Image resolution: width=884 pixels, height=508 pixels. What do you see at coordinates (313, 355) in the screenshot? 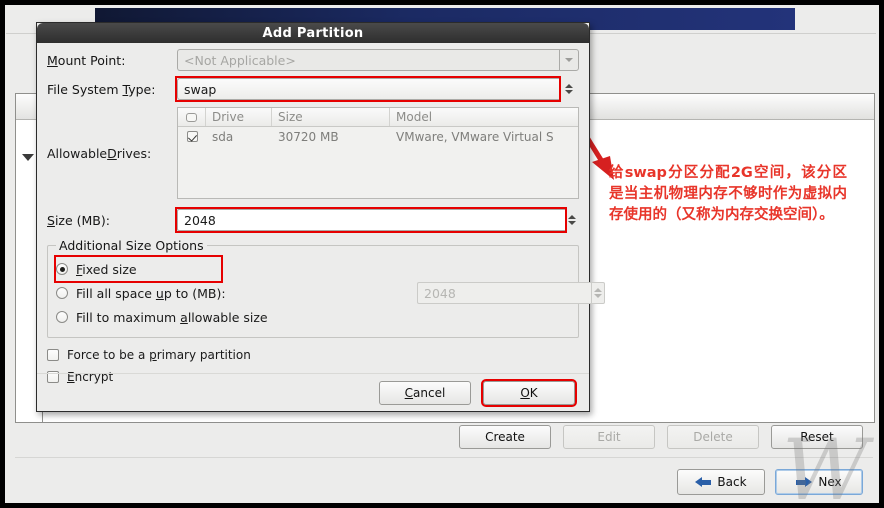
I see `force-primary-checkbox-row: Force to be a primary partition` at bounding box center [313, 355].